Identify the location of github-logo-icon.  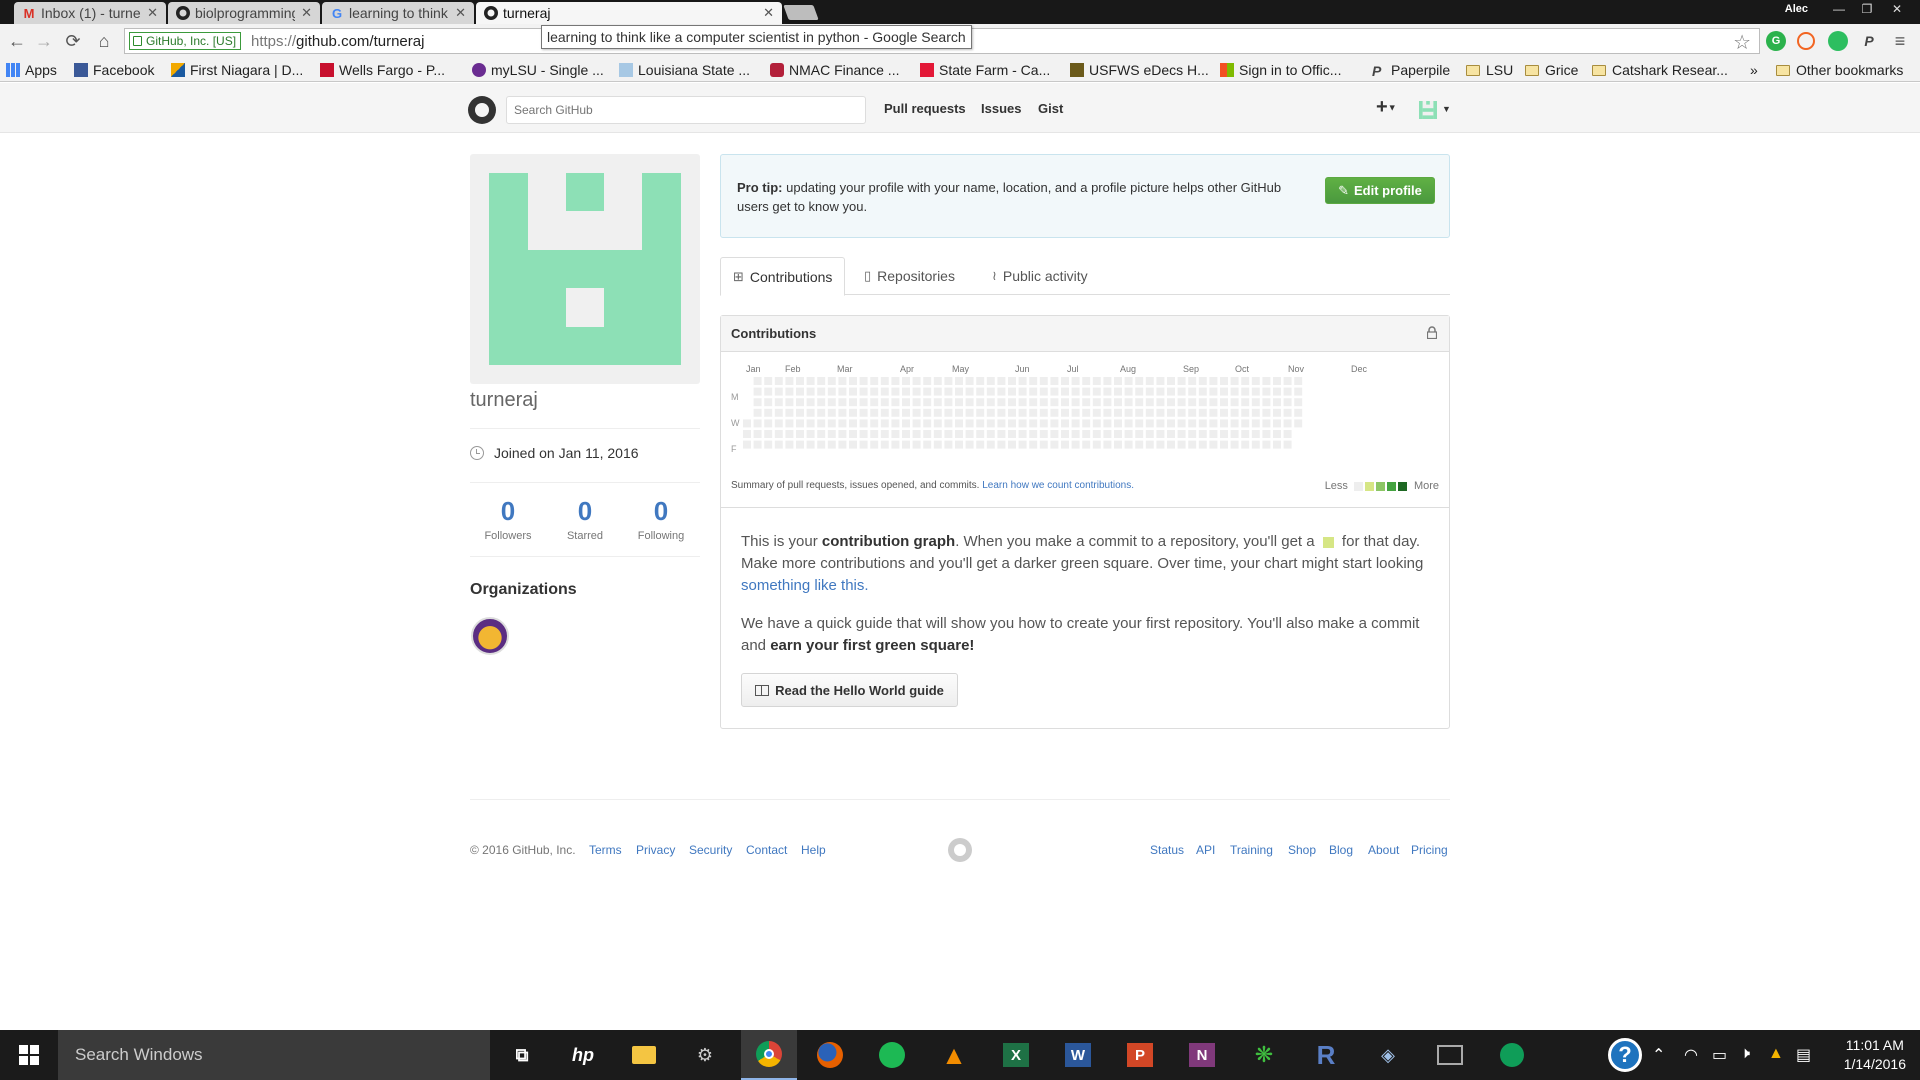
(482, 110).